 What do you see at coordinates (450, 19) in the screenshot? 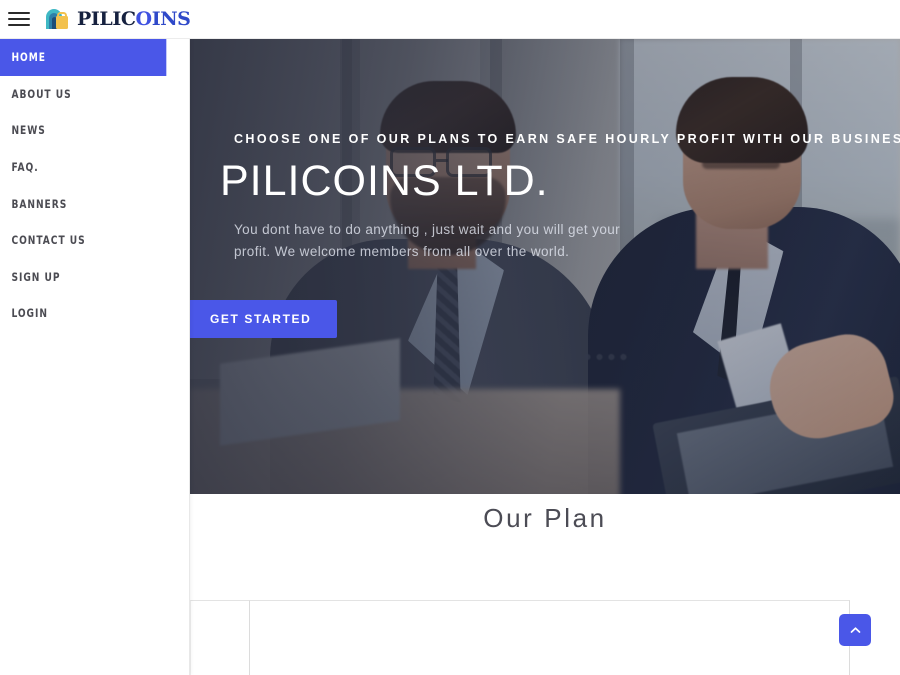
I see `top-bar: PILICOINS` at bounding box center [450, 19].